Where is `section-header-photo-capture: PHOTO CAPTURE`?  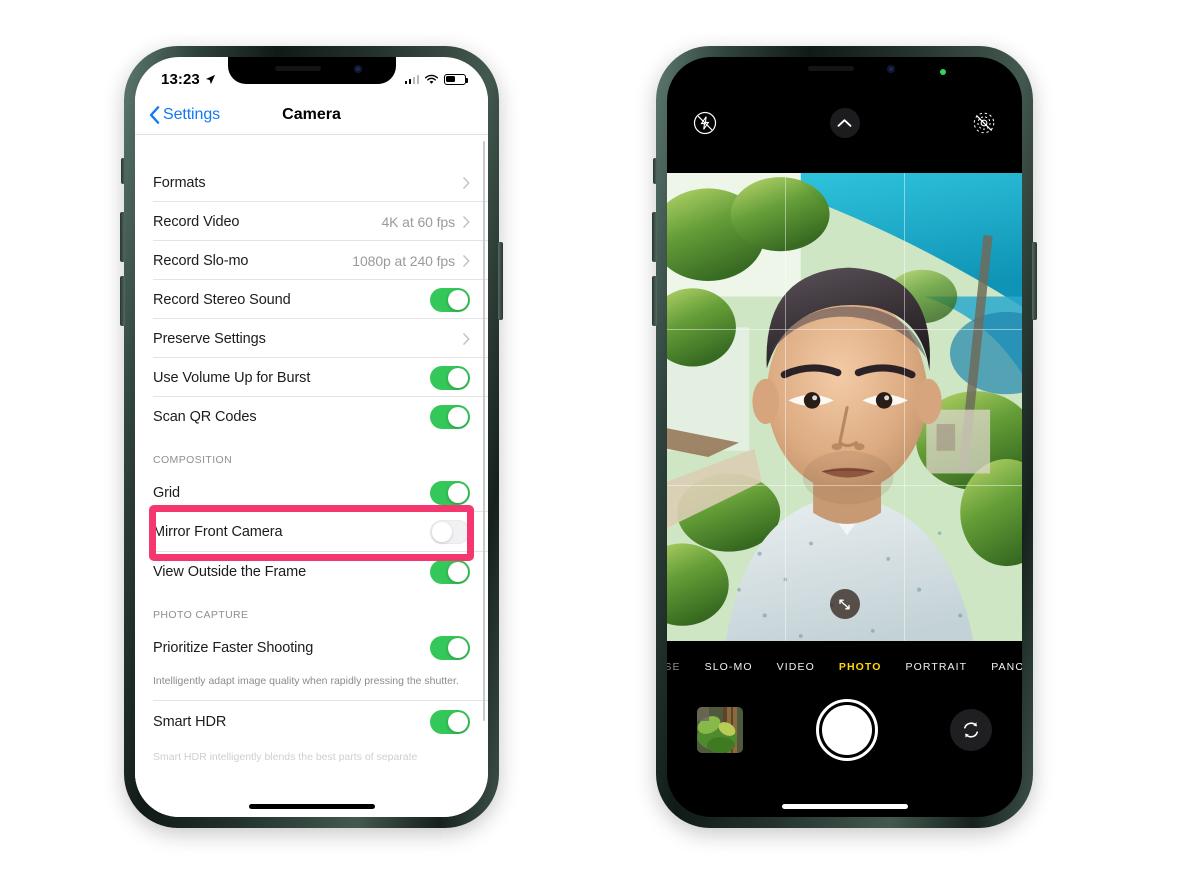
section-header-photo-capture: PHOTO CAPTURE is located at coordinates (311, 609).